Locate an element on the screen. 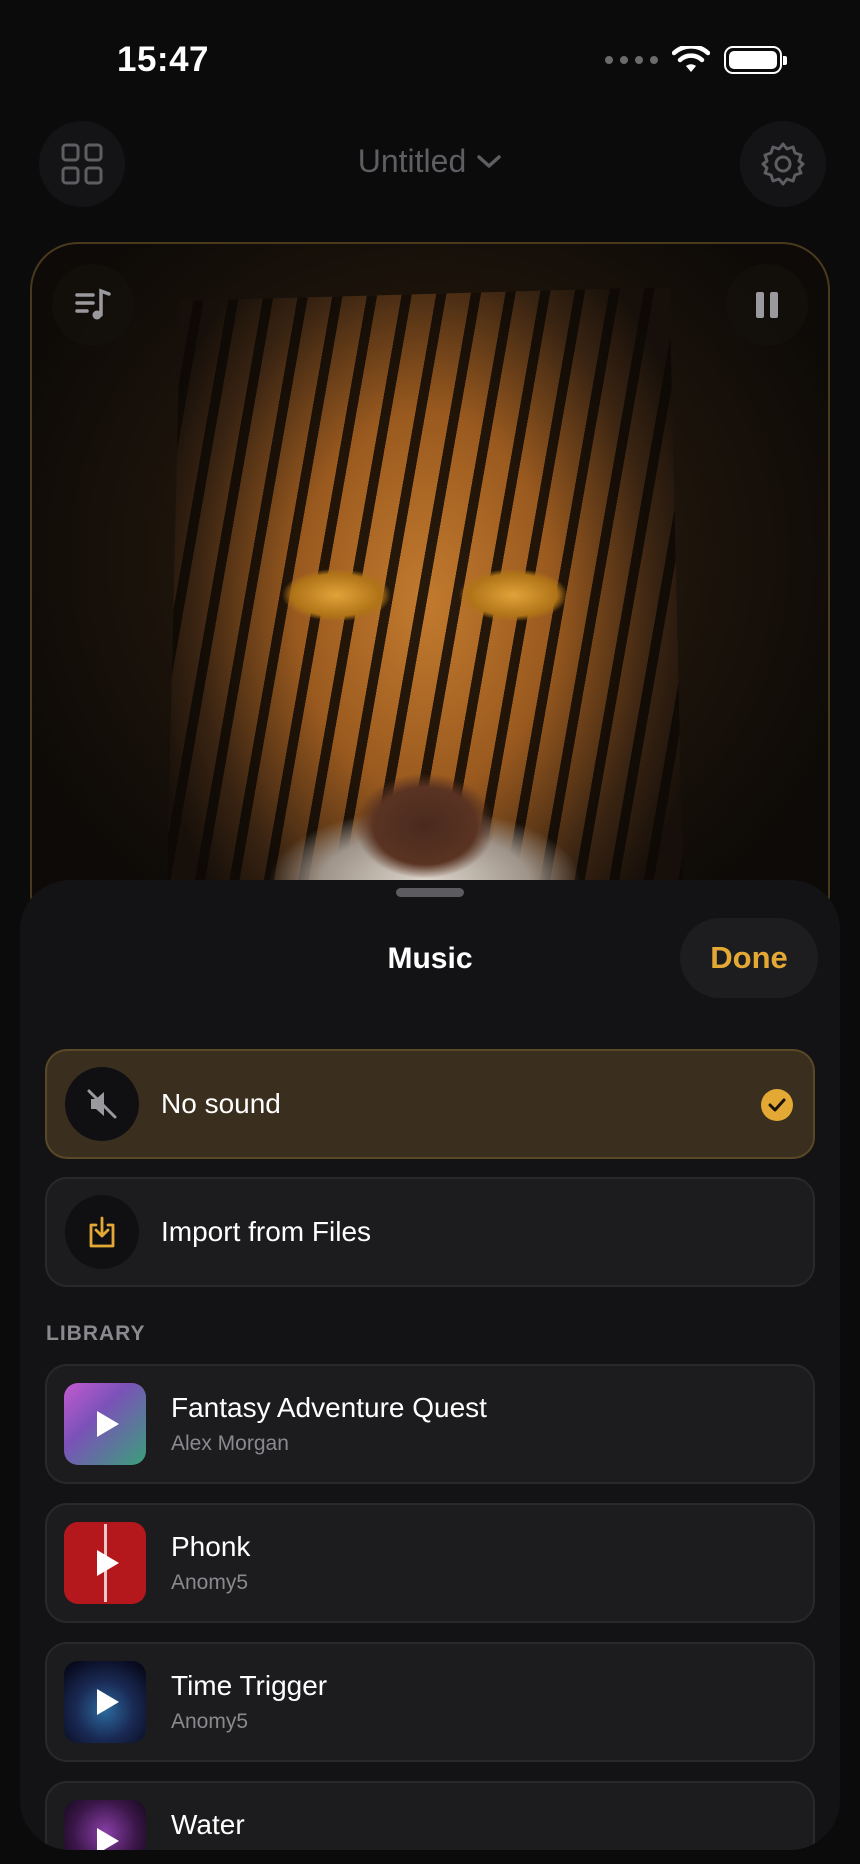 The height and width of the screenshot is (1864, 860). track-title: Water is located at coordinates (208, 1824).